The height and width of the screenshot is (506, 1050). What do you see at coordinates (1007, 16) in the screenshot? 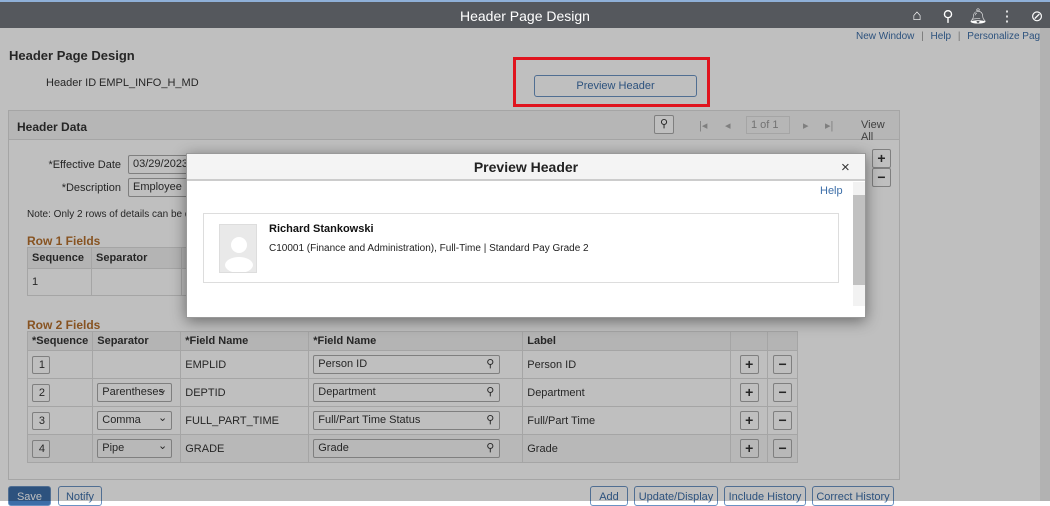
I see `more-icon: ⋮` at bounding box center [1007, 16].